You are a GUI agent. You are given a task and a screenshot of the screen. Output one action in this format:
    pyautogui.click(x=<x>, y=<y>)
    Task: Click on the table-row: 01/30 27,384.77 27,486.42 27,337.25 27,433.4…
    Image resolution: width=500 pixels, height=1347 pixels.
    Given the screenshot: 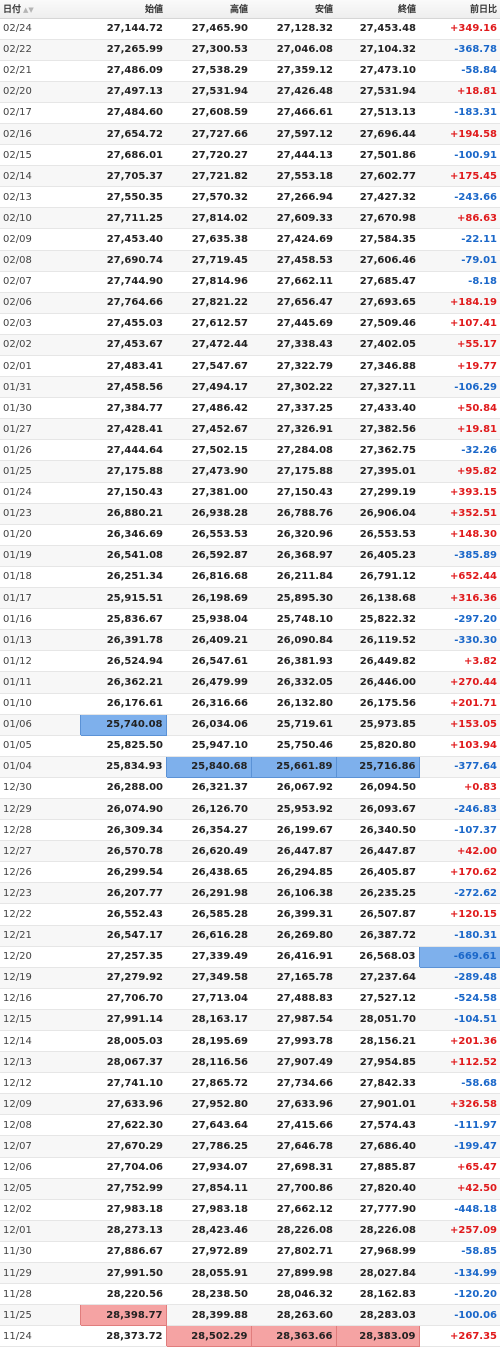 What is the action you would take?
    pyautogui.click(x=250, y=408)
    